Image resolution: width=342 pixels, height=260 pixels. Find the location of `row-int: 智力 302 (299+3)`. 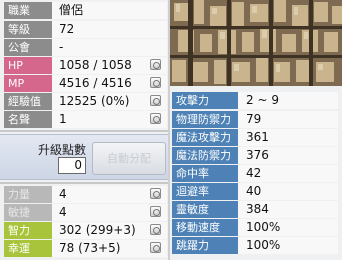

row-int: 智力 302 (299+3) is located at coordinates (85, 230).